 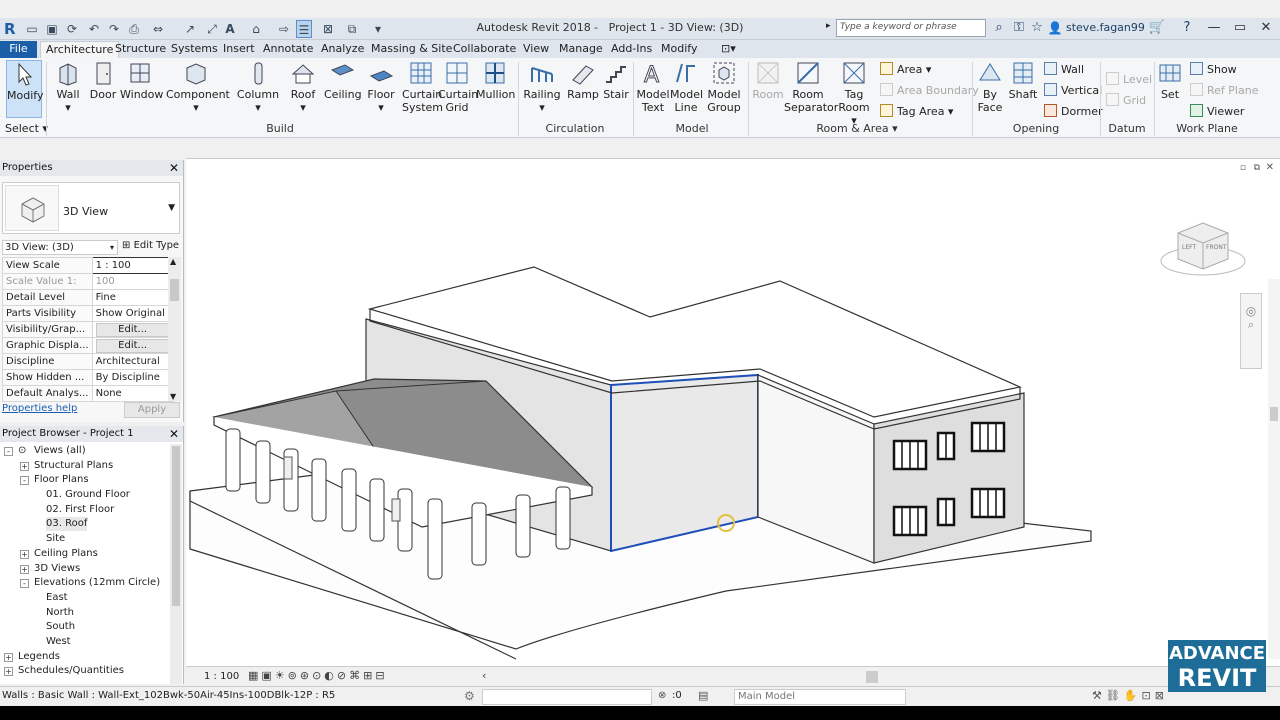 I want to click on browser-item: + Legends, so click(x=84, y=657).